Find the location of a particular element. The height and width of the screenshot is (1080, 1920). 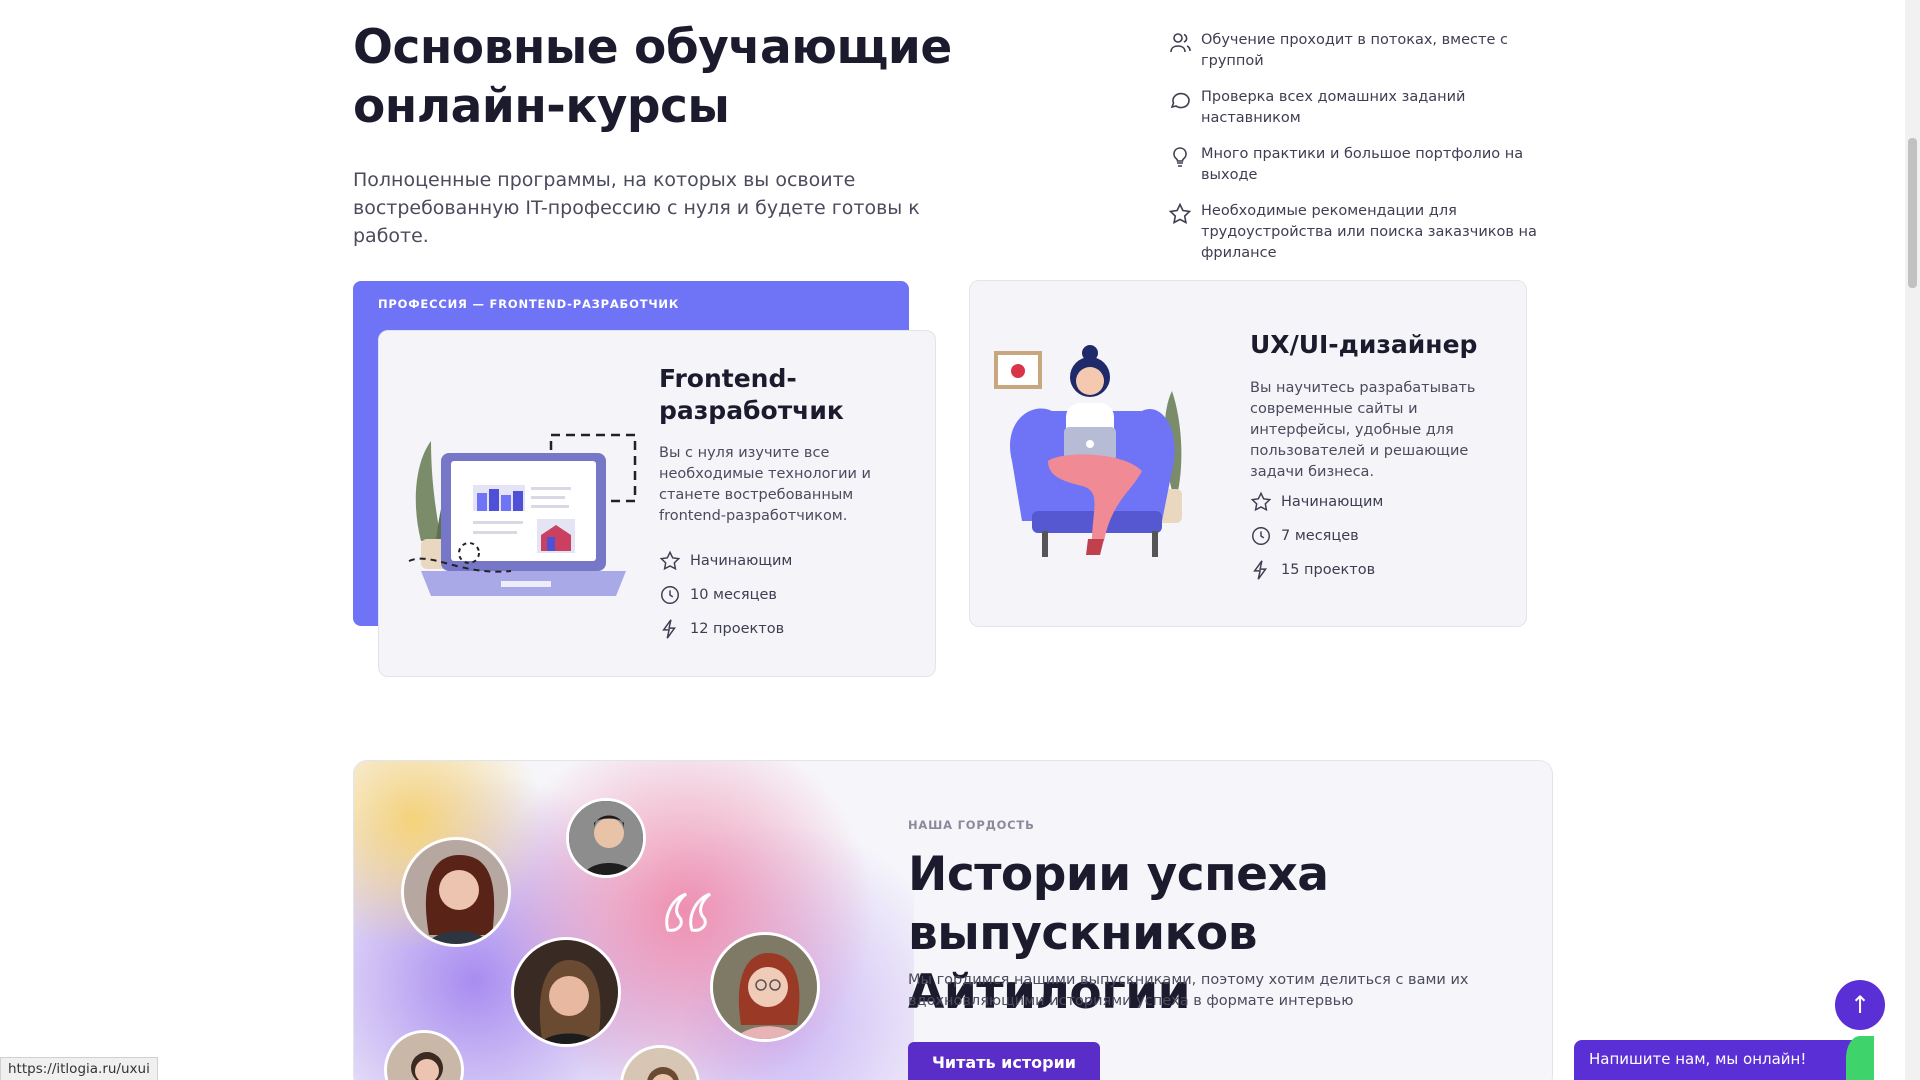

arrow-up-icon: ↑ is located at coordinates (1860, 1005).